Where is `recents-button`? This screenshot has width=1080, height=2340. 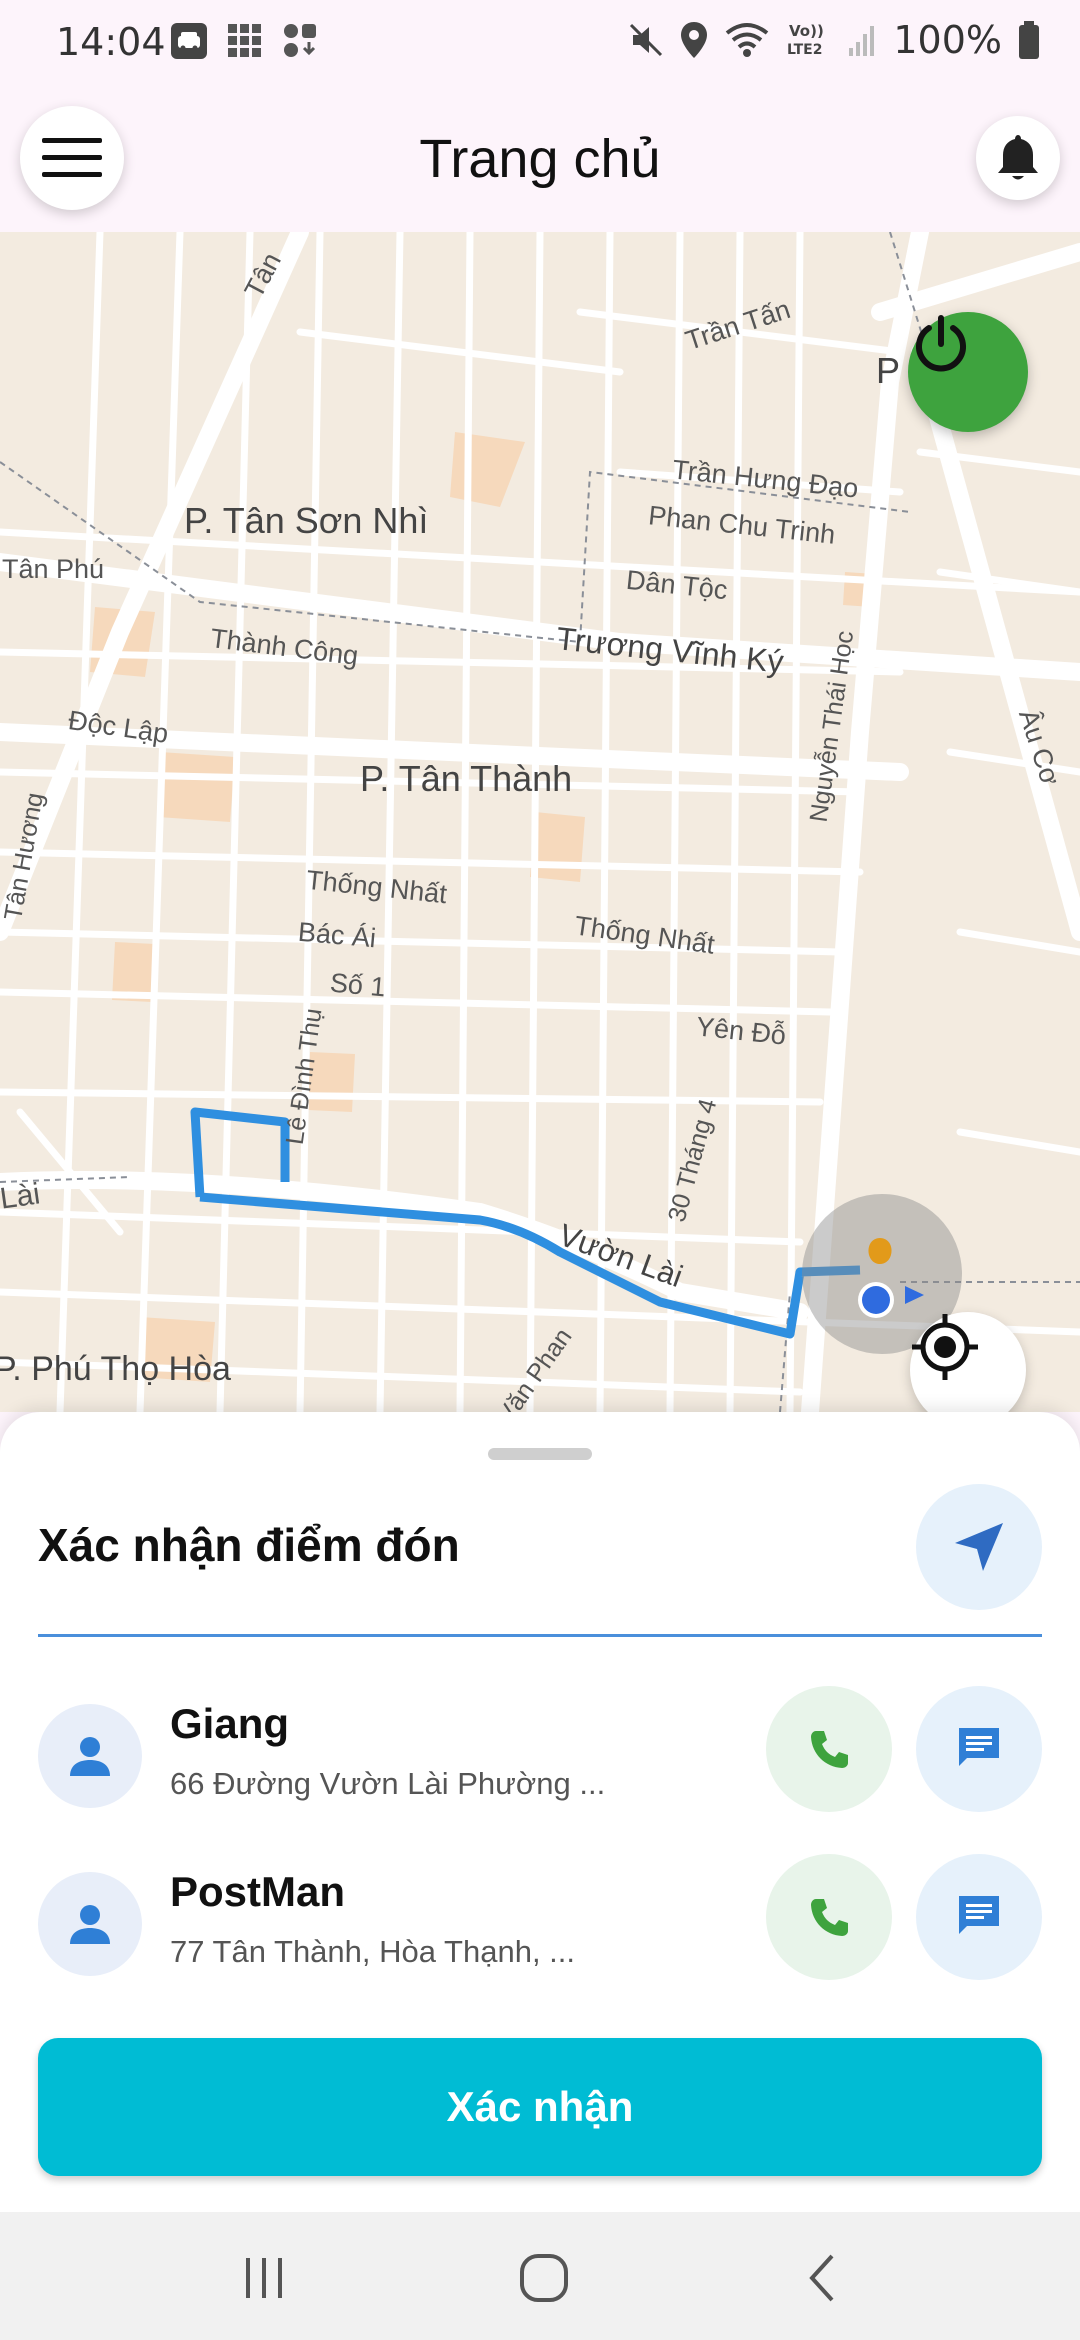 recents-button is located at coordinates (264, 2278).